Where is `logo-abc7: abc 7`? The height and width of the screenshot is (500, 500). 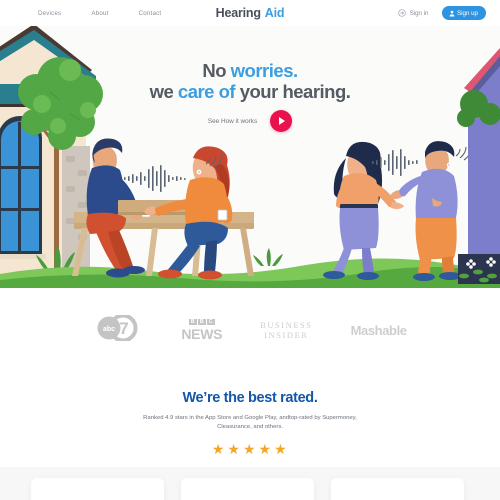
logo-abc7: abc 7 is located at coordinates (118, 329).